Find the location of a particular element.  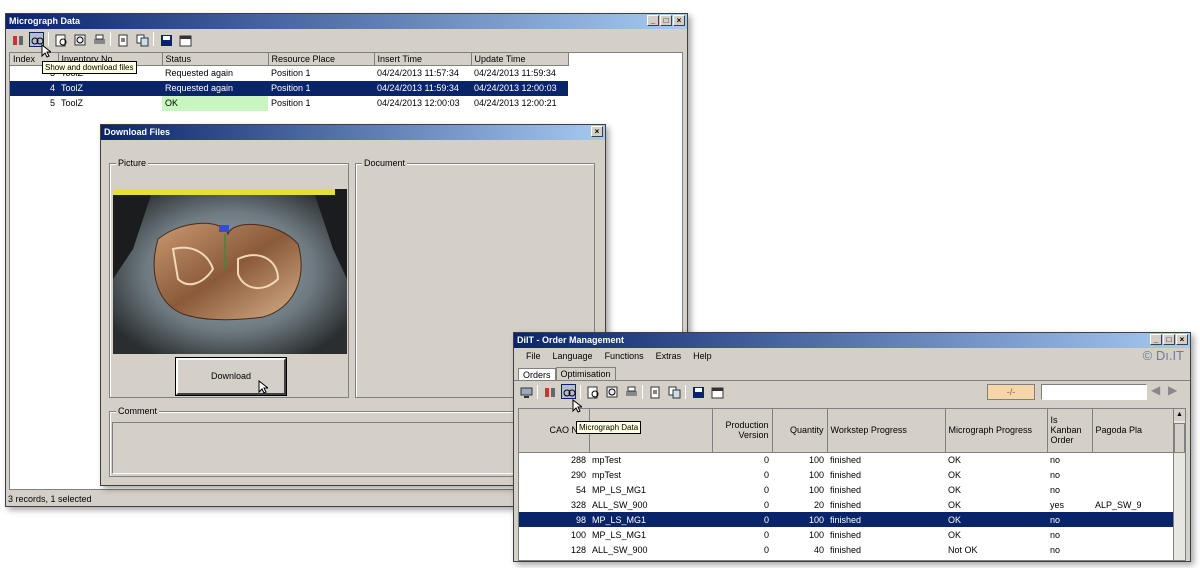

menu-file: File is located at coordinates (533, 356).